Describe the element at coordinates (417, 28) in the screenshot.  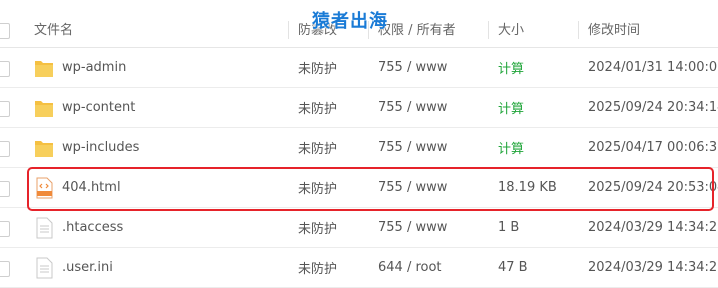
I see `column-header-permission: 权限 / 所有者` at that location.